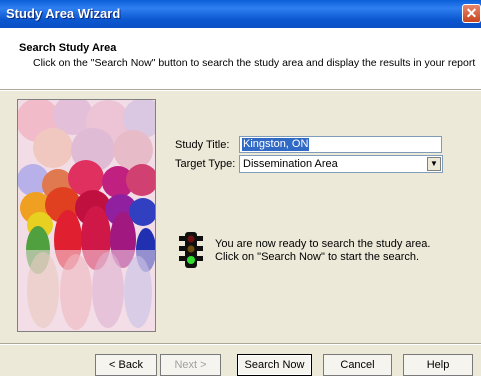 This screenshot has height=376, width=481. Describe the element at coordinates (205, 164) in the screenshot. I see `target-type-label: Target Type:` at that location.